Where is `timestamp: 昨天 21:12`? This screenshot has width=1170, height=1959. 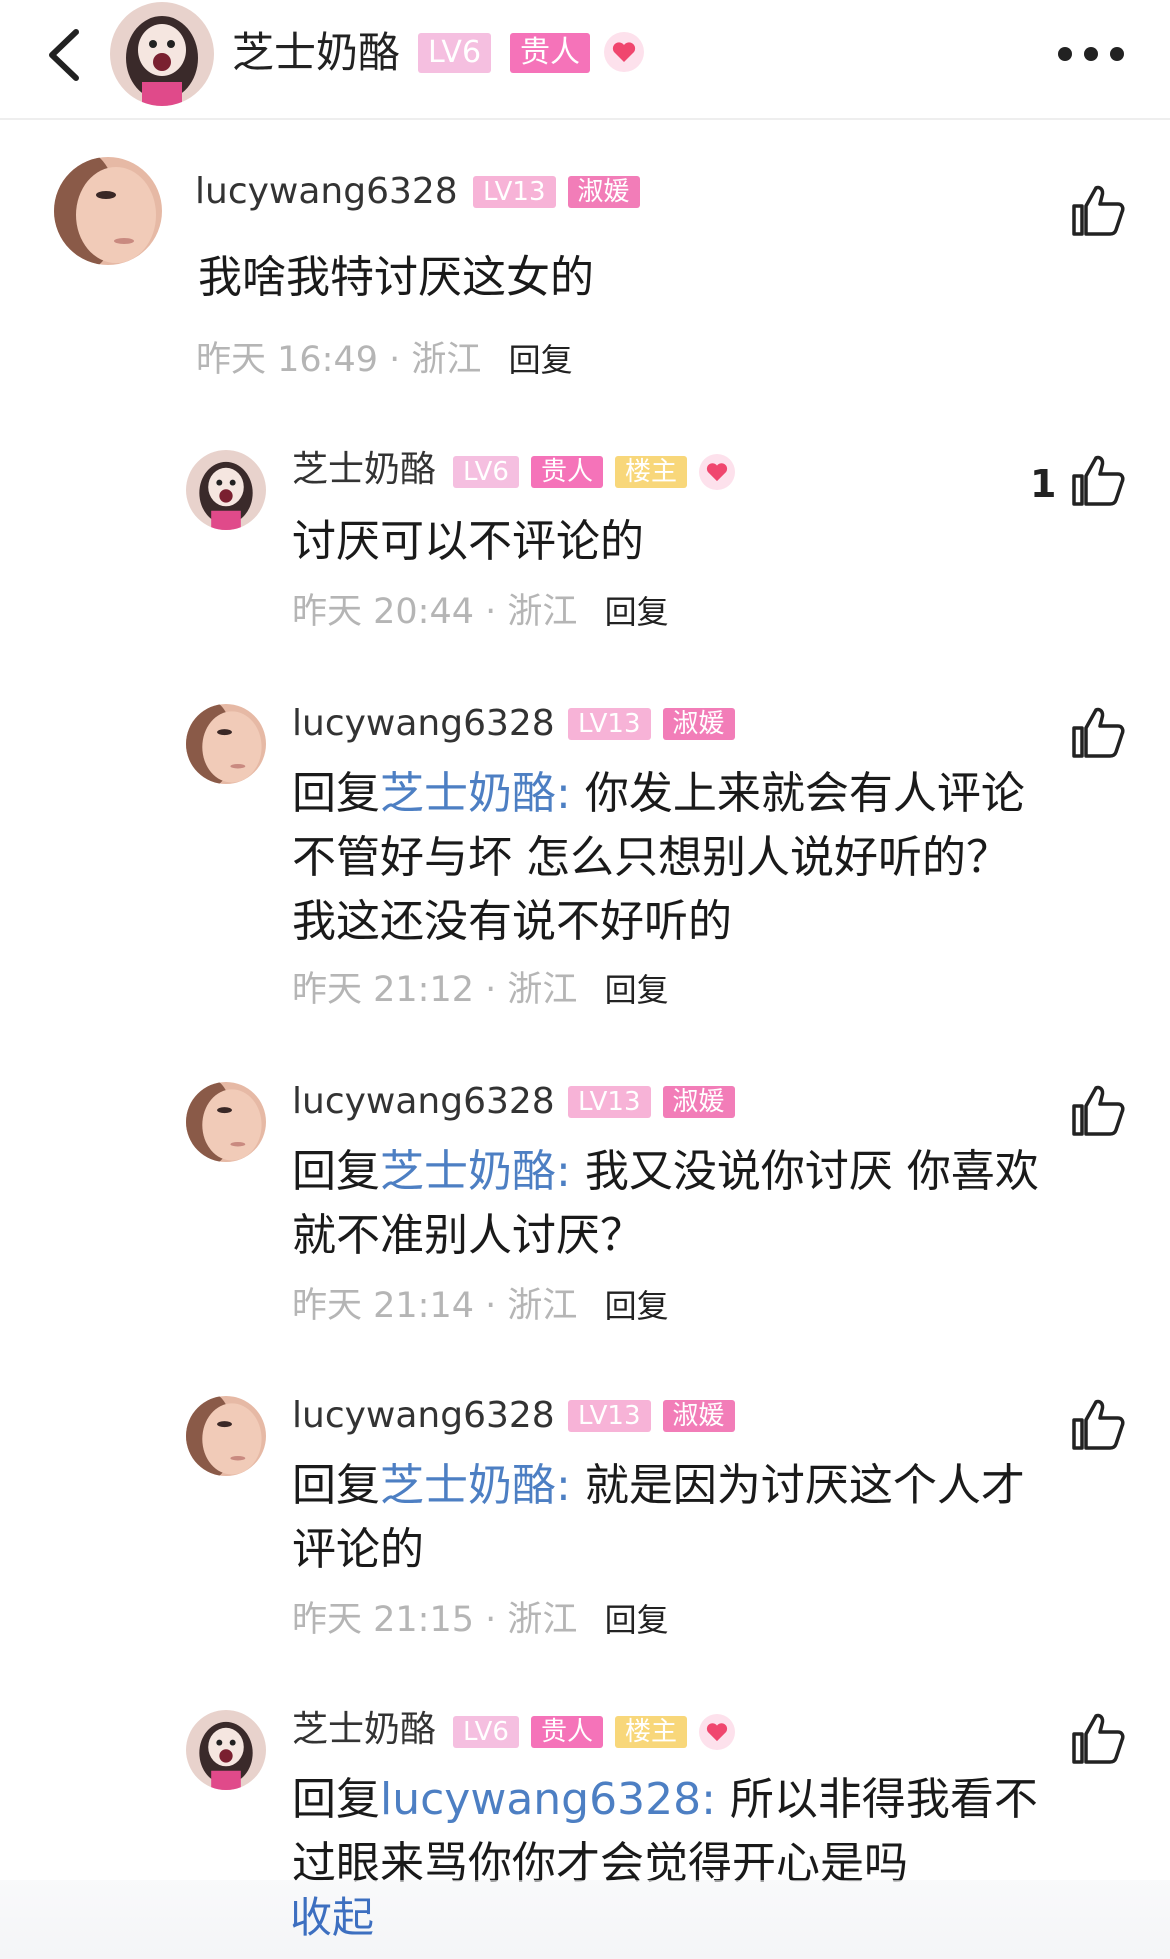
timestamp: 昨天 21:12 is located at coordinates (383, 990).